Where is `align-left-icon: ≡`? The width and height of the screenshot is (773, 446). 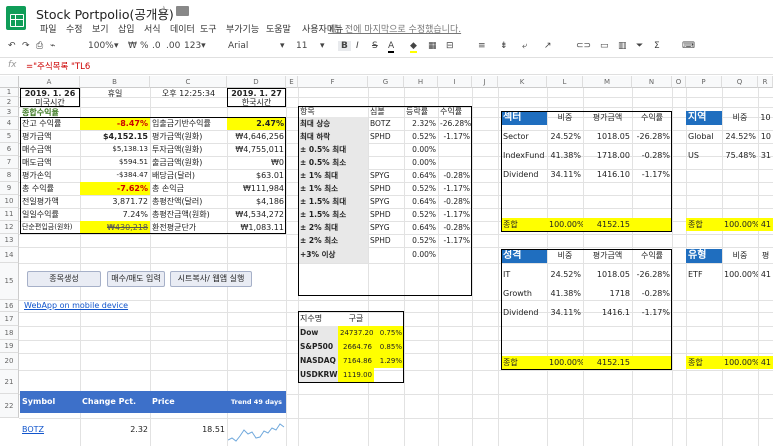
align-left-icon: ≡ is located at coordinates (482, 46).